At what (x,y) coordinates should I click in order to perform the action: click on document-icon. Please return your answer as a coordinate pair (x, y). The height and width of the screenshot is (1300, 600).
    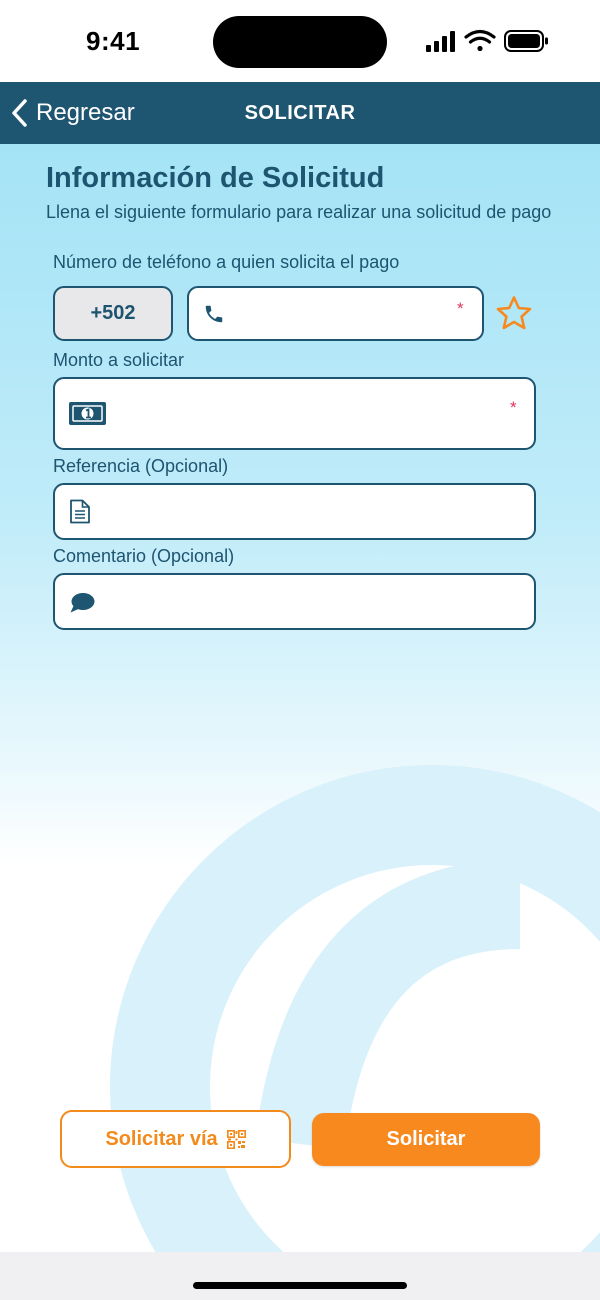
    Looking at the image, I should click on (80, 511).